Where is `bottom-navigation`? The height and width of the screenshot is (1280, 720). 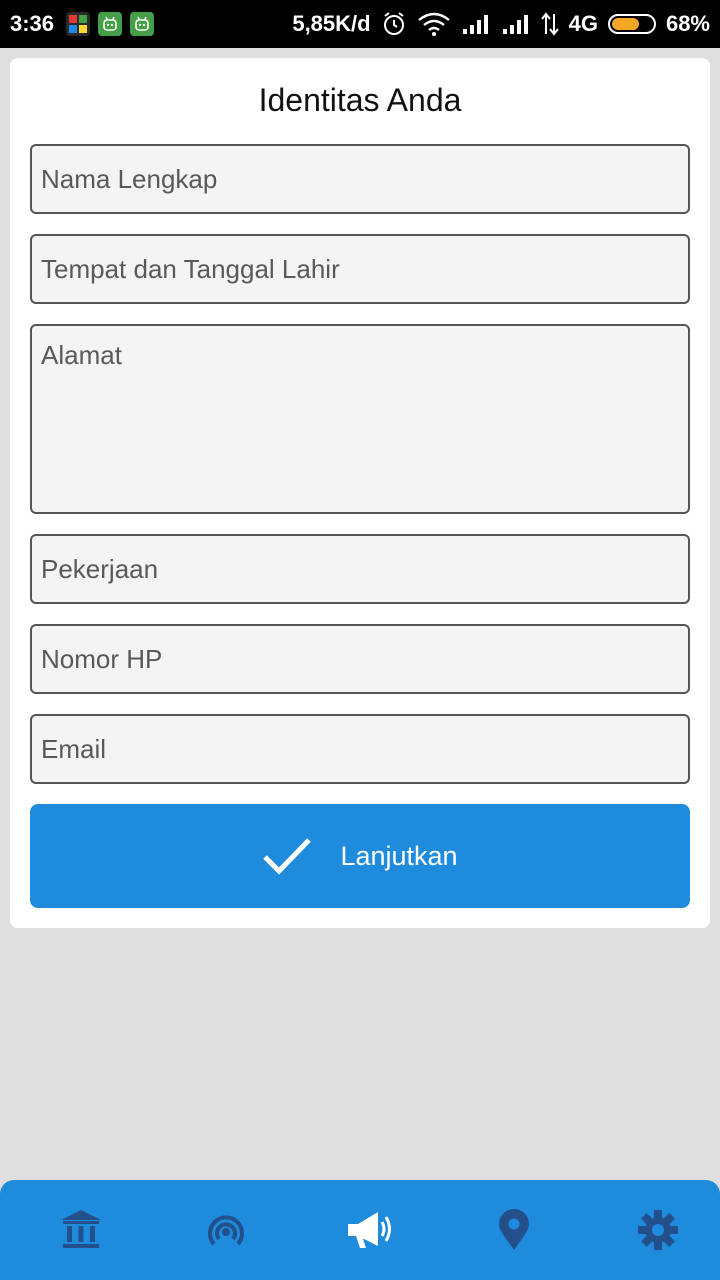 bottom-navigation is located at coordinates (360, 1230).